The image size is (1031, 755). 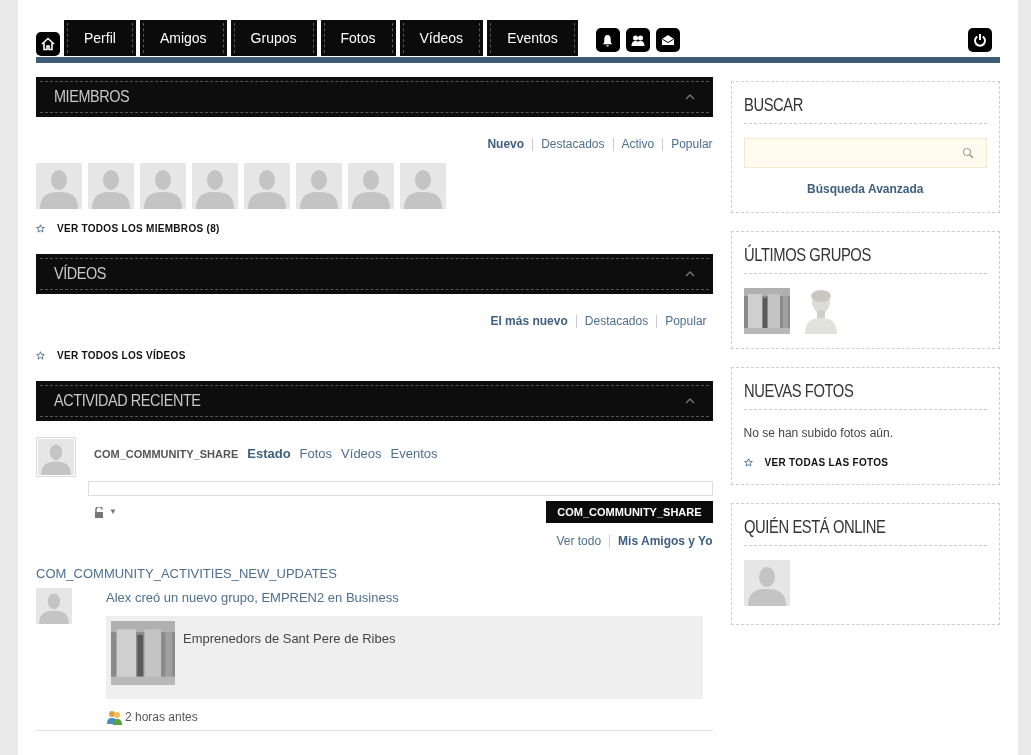 I want to click on panel-title: QUIÉN ESTÁ ONLINE, so click(x=814, y=527).